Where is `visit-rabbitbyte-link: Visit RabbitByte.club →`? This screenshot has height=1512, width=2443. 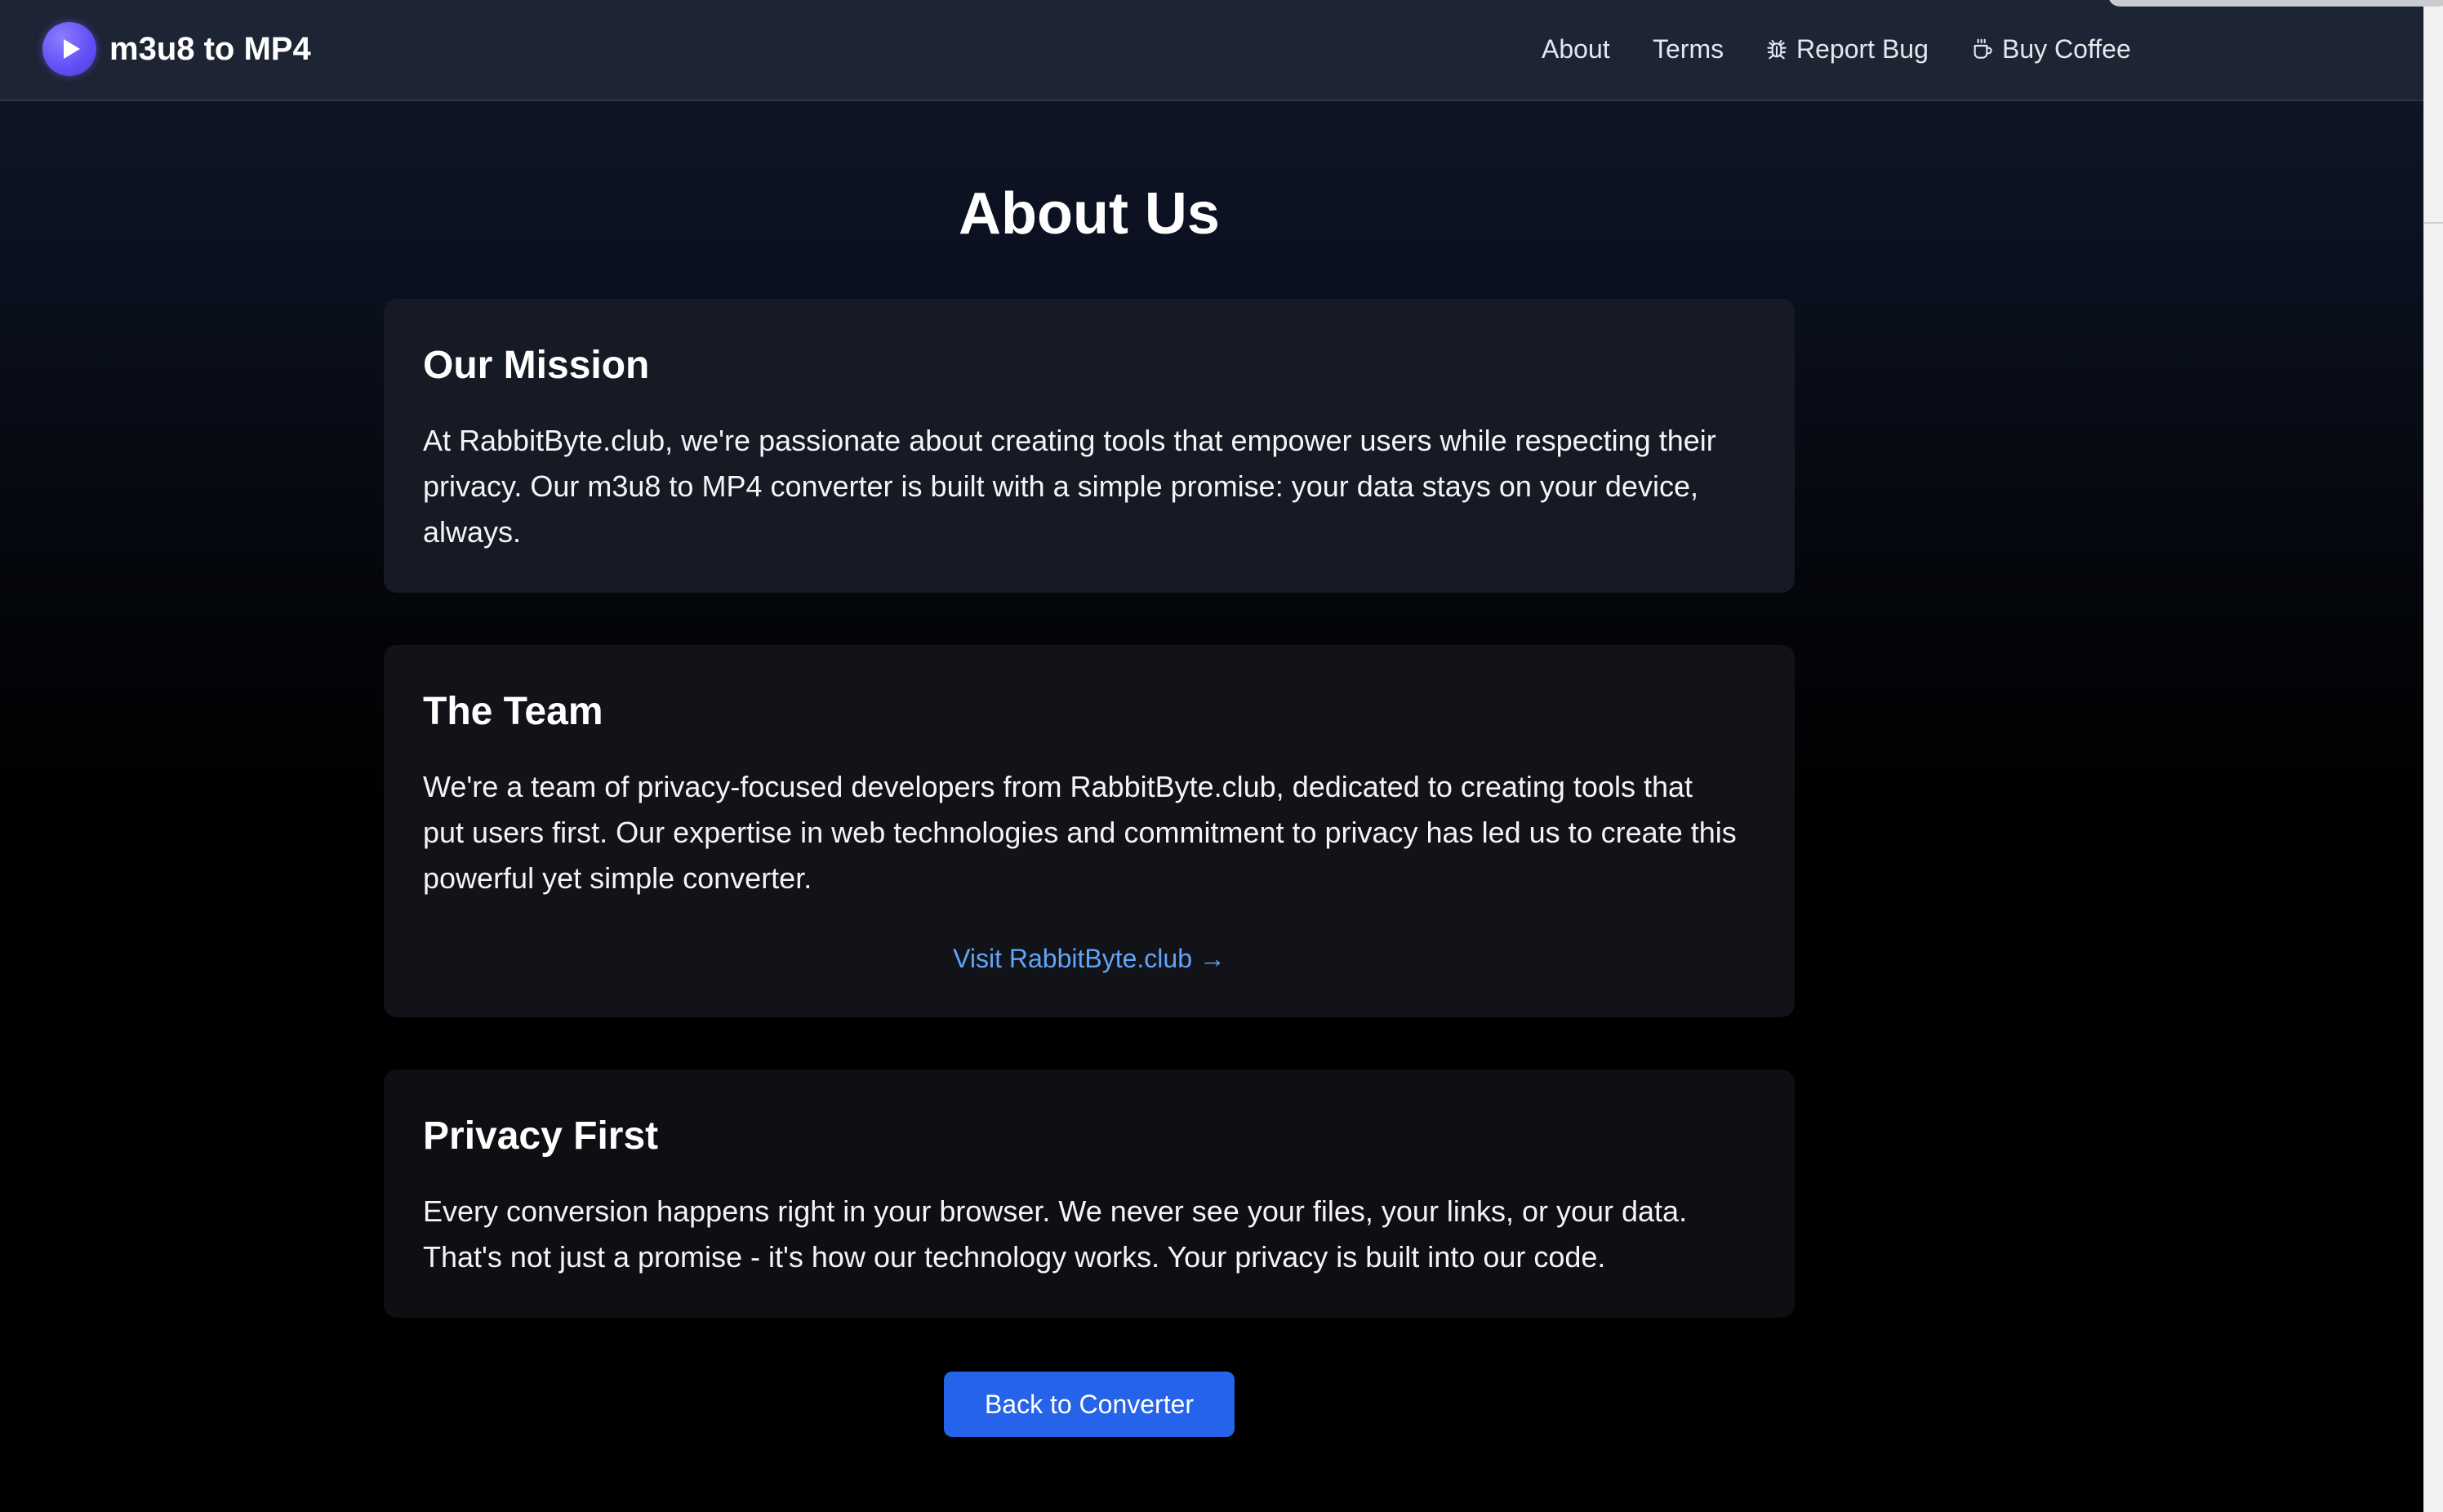
visit-rabbitbyte-link: Visit RabbitByte.club → is located at coordinates (1089, 958).